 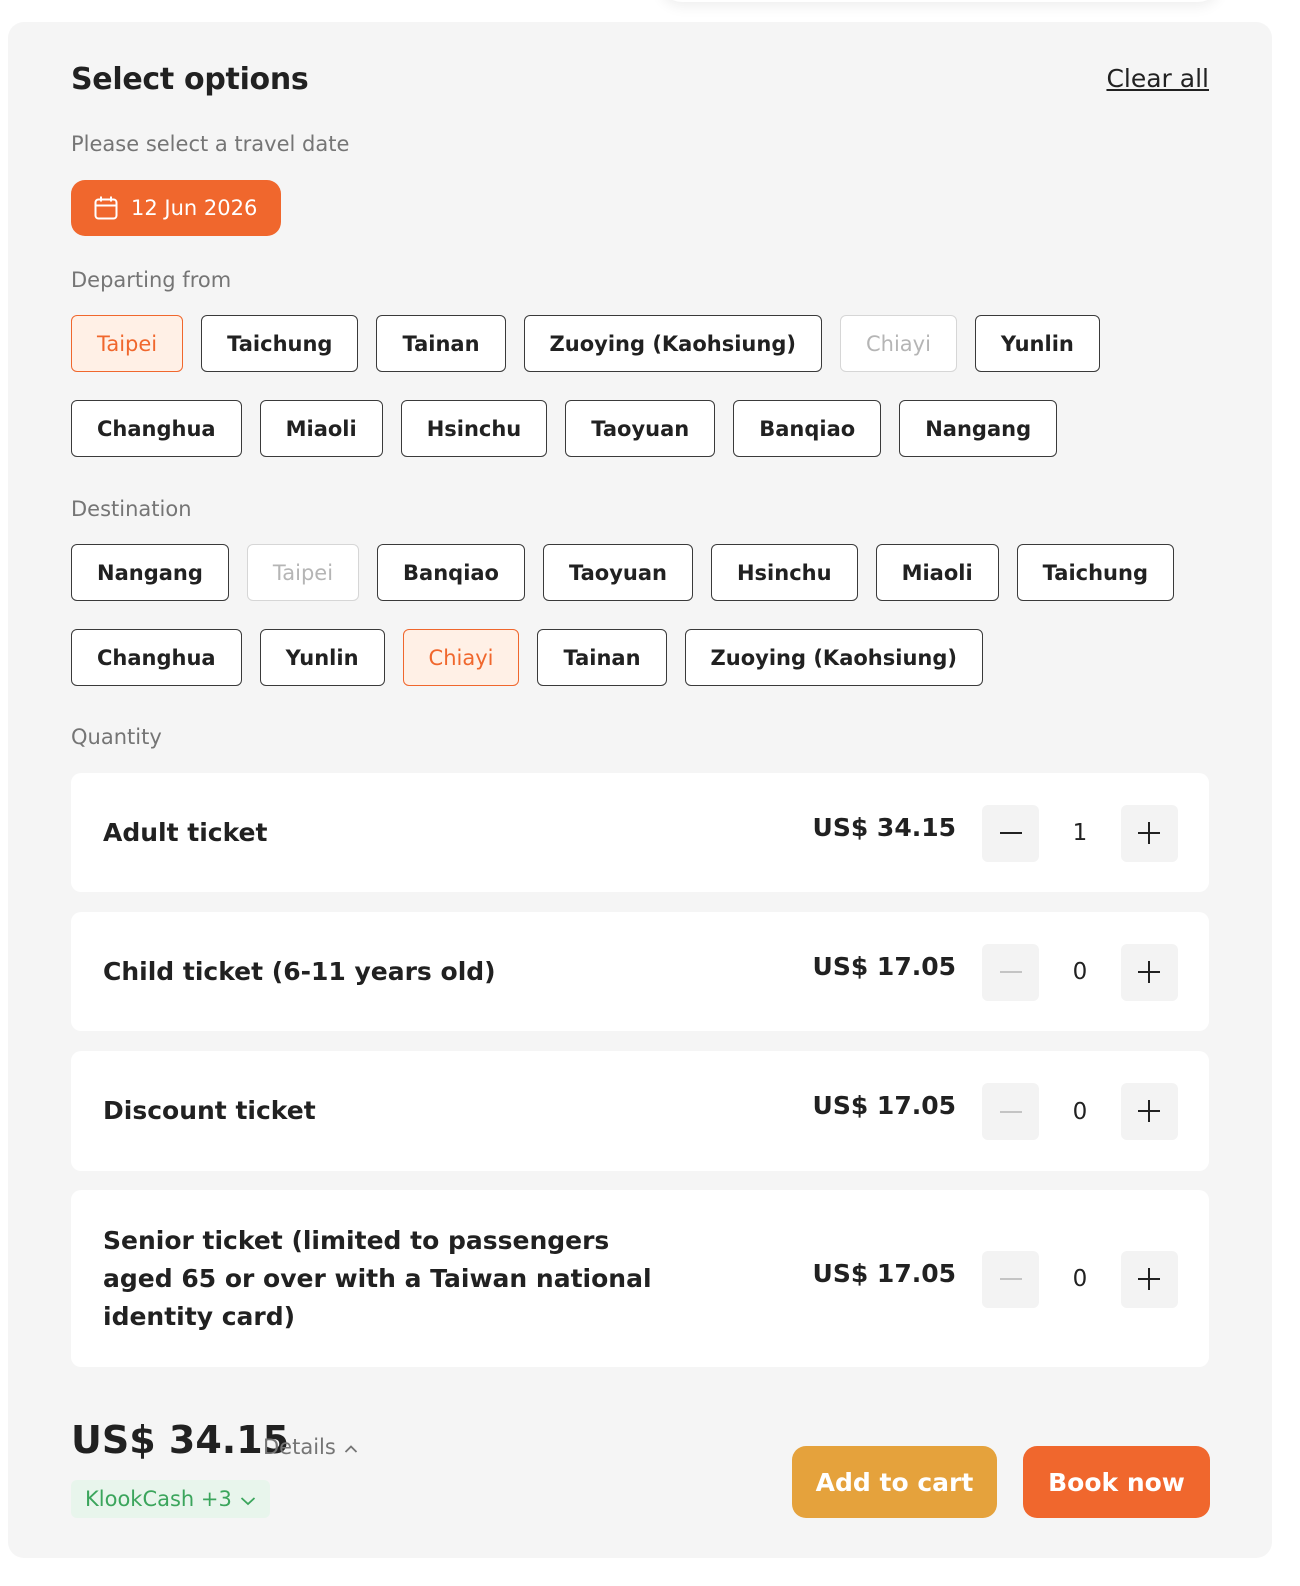 I want to click on ticket-row: Adult ticket US$ 34.15 1, so click(x=640, y=832).